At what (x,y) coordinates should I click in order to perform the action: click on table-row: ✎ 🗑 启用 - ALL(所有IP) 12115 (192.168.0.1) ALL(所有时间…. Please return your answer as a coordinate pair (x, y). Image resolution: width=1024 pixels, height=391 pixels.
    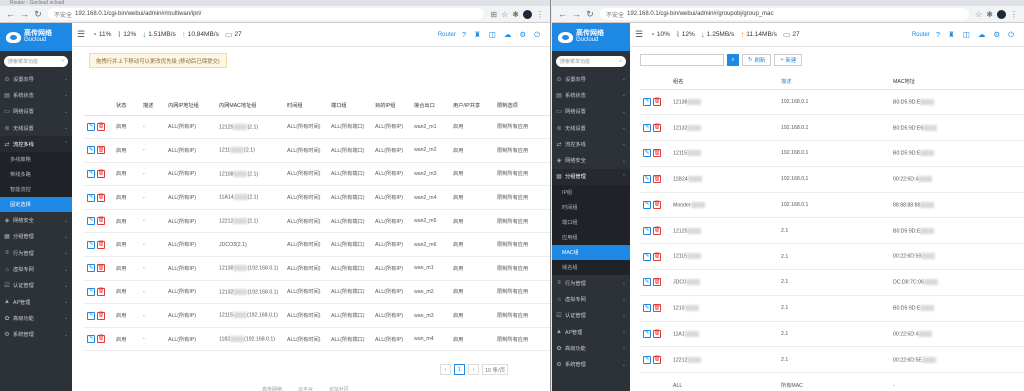
    Looking at the image, I should click on (317, 315).